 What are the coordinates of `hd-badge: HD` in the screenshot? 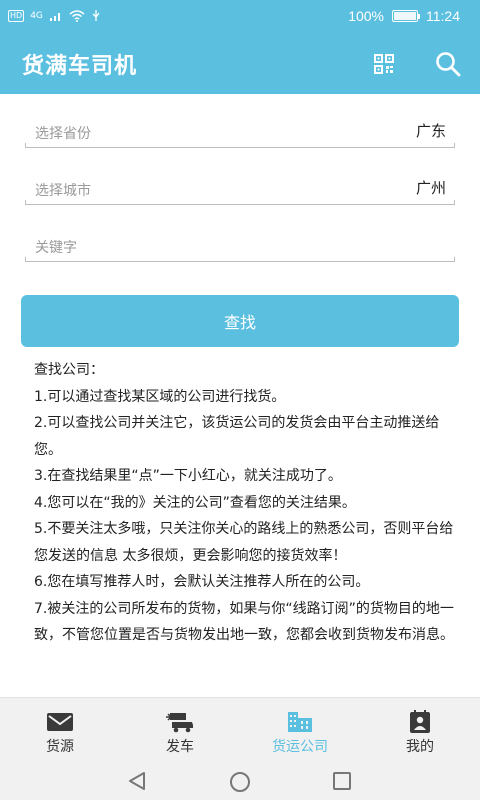 It's located at (16, 15).